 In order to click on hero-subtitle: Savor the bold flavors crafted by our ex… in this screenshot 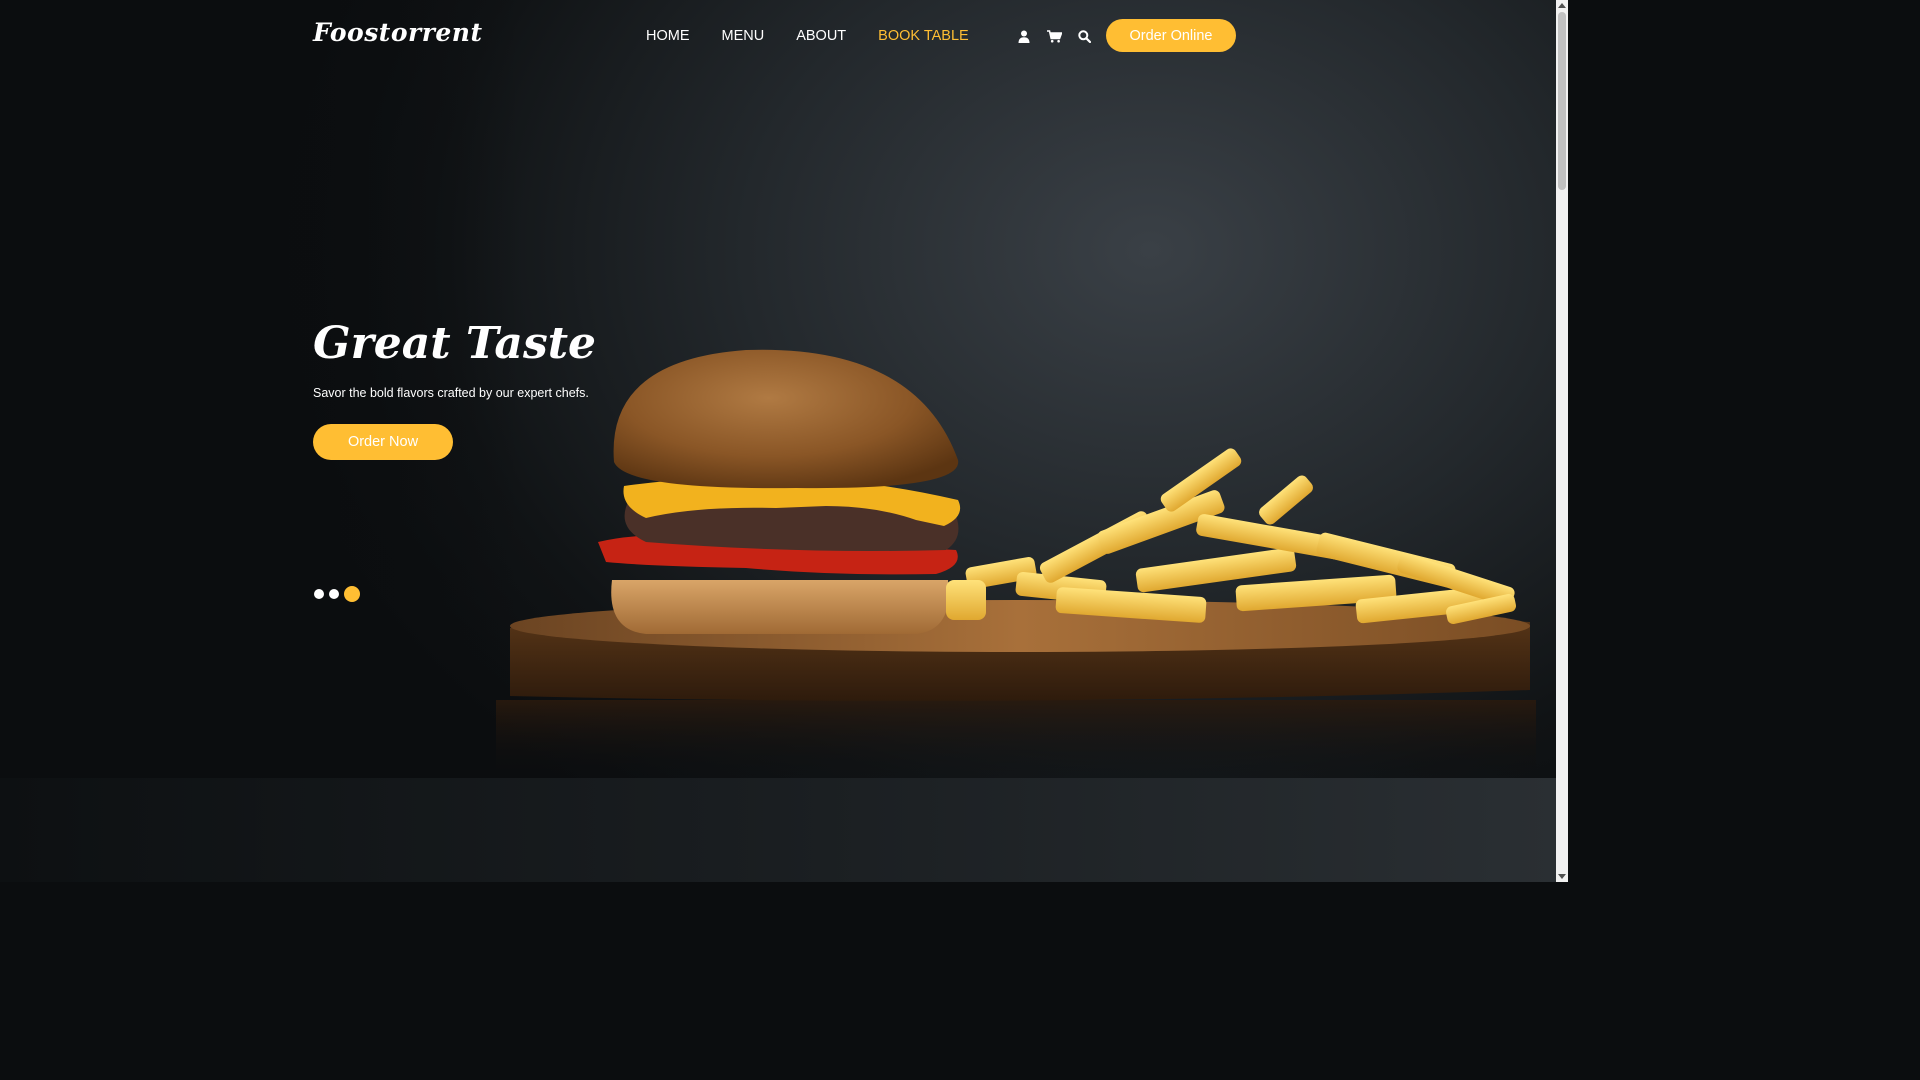, I will do `click(451, 393)`.